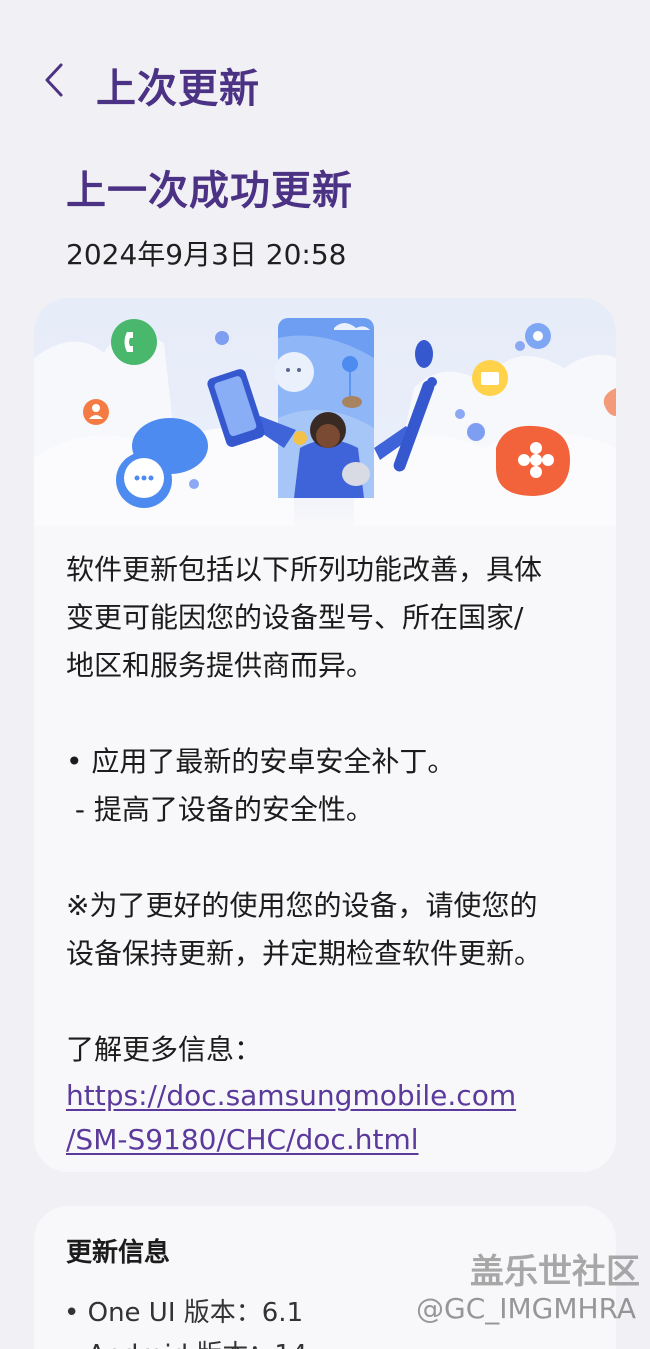 This screenshot has width=650, height=1349. What do you see at coordinates (178, 89) in the screenshot?
I see `page-title: 上次更新` at bounding box center [178, 89].